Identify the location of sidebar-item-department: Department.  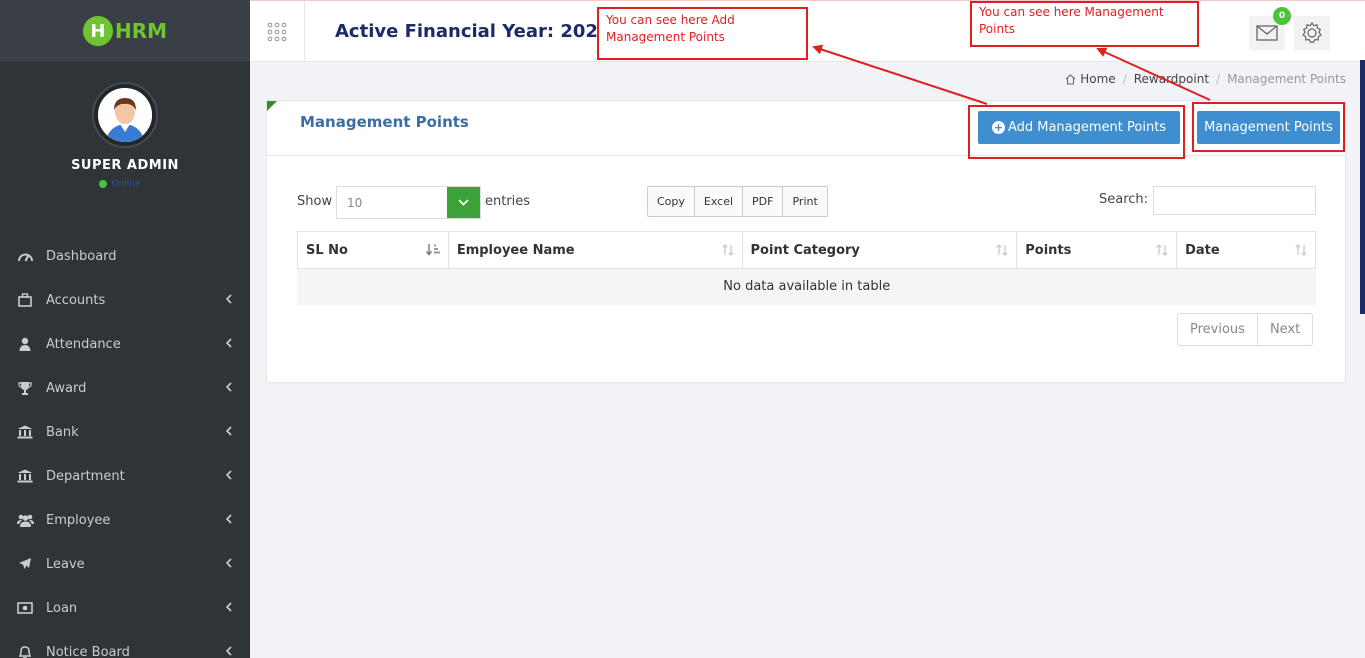
(125, 476).